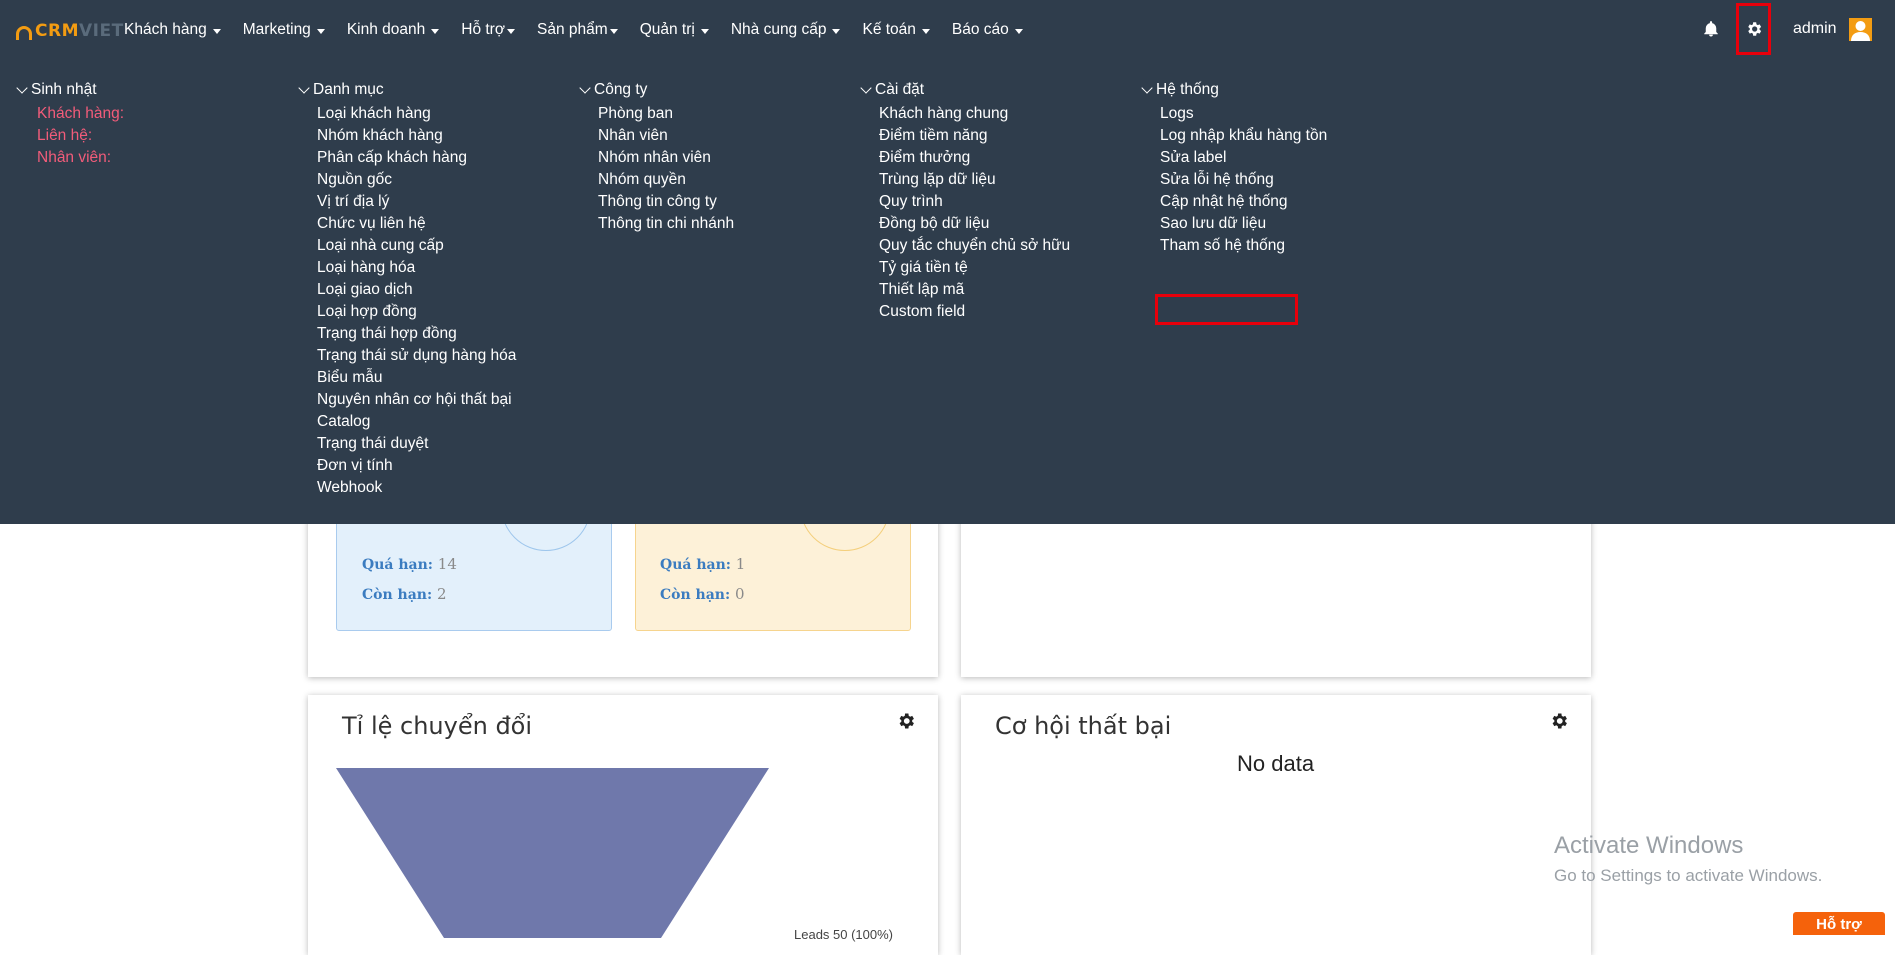 This screenshot has height=955, width=1895. I want to click on menu-link: Catalog, so click(416, 422).